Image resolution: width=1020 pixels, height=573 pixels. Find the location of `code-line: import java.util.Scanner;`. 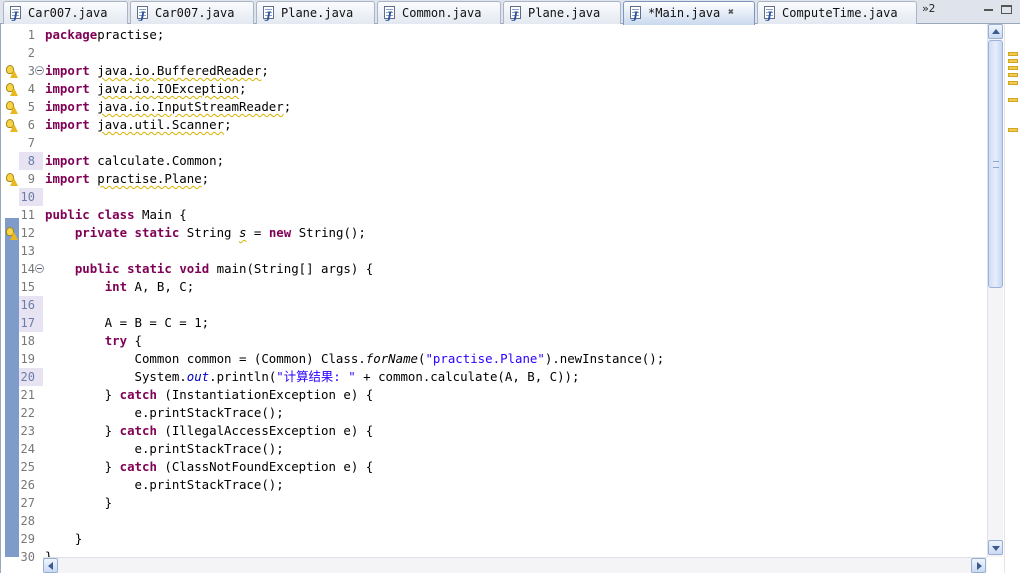

code-line: import java.util.Scanner; is located at coordinates (138, 125).